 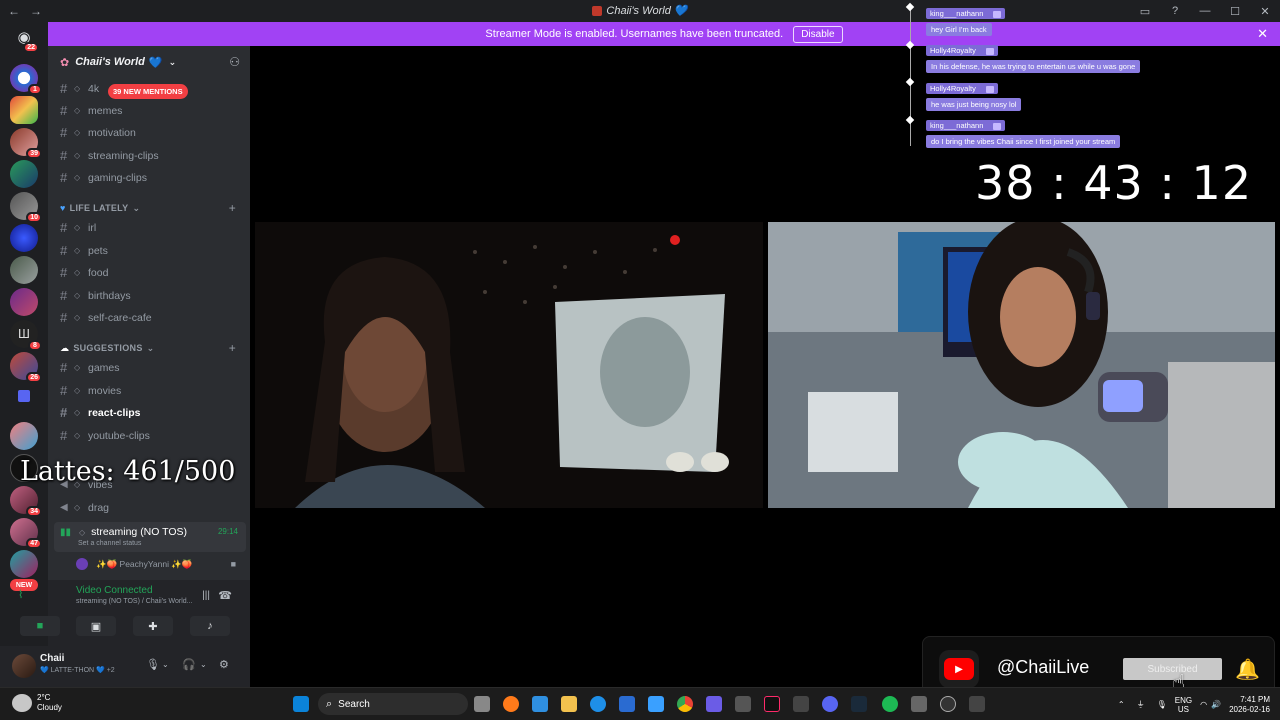 What do you see at coordinates (150, 250) in the screenshot?
I see `channel-pets: # ◇ pets` at bounding box center [150, 250].